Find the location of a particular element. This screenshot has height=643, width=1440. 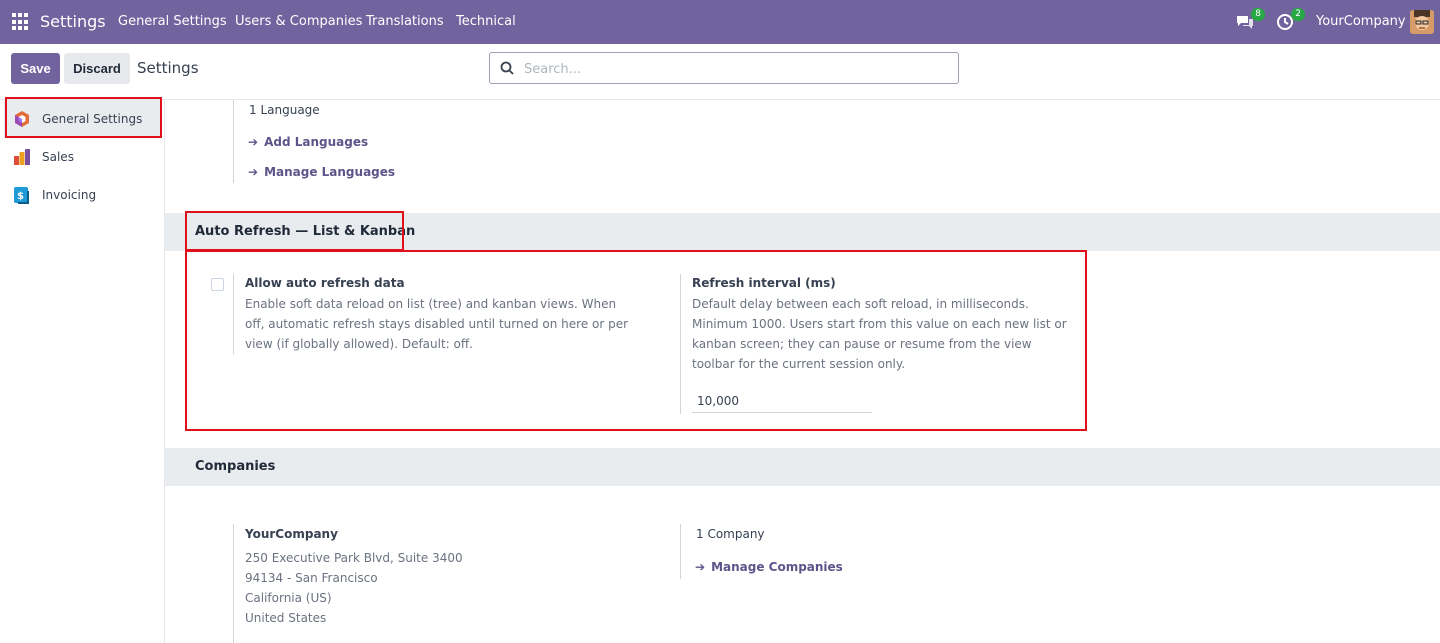

settings-sidebar: General Settings Sales $ Invoicing is located at coordinates (82, 371).